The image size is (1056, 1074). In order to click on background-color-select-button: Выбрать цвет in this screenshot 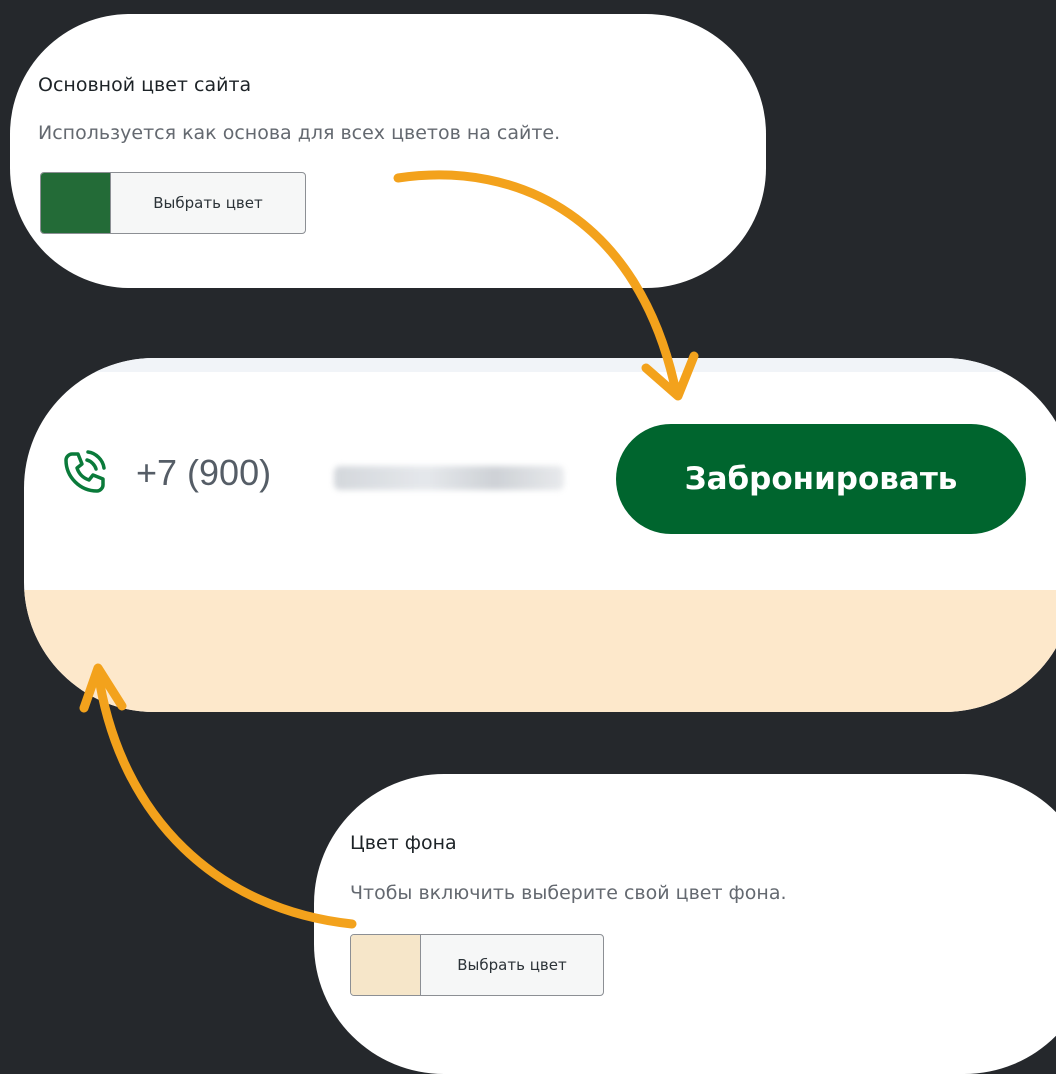, I will do `click(512, 965)`.